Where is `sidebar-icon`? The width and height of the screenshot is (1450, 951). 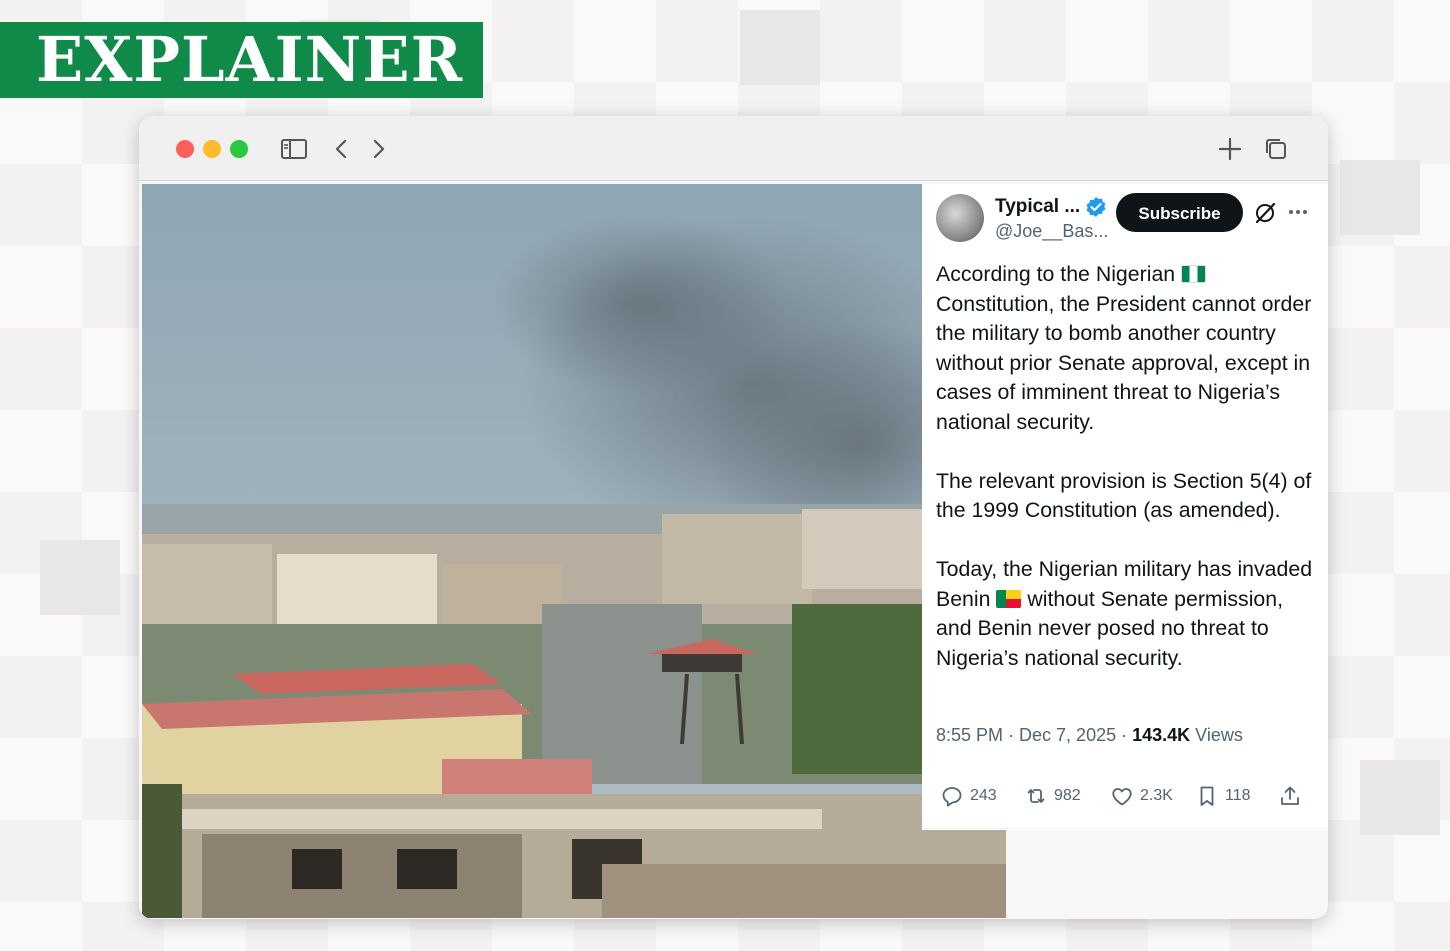
sidebar-icon is located at coordinates (294, 149).